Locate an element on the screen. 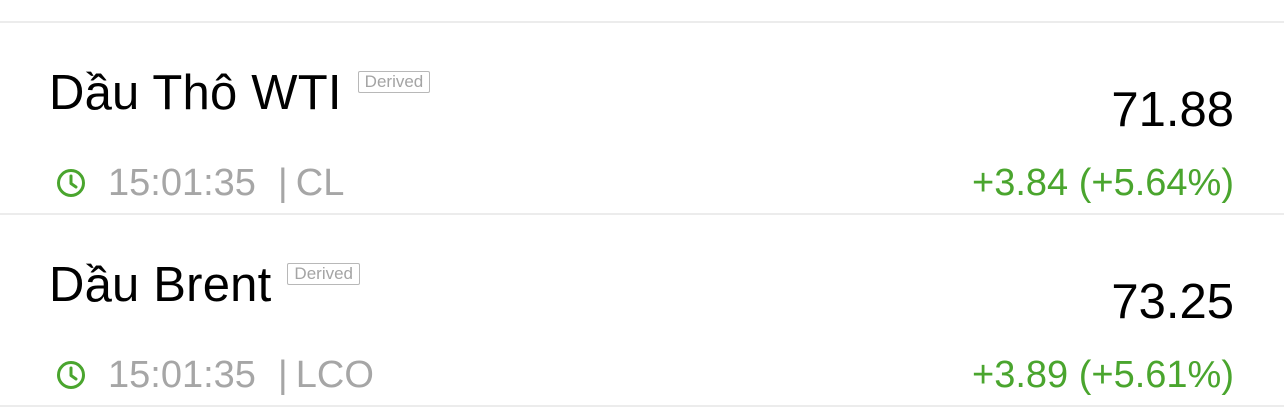  quote-title: Dầu Brent Derived is located at coordinates (205, 285).